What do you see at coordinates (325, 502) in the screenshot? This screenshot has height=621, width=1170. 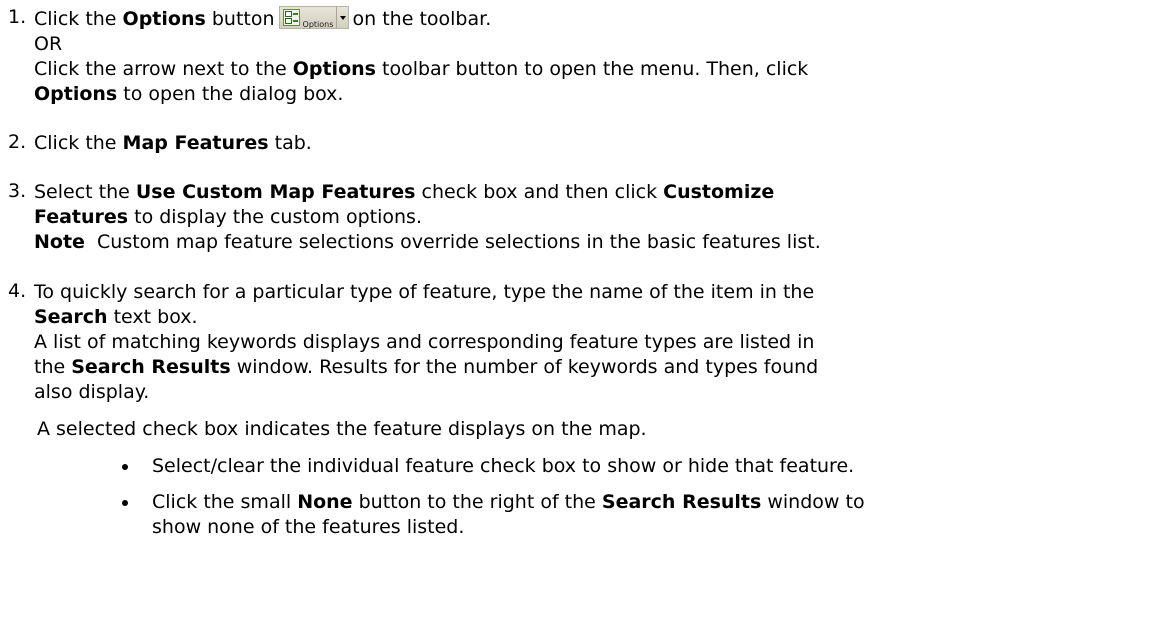 I see `ui-term: None` at bounding box center [325, 502].